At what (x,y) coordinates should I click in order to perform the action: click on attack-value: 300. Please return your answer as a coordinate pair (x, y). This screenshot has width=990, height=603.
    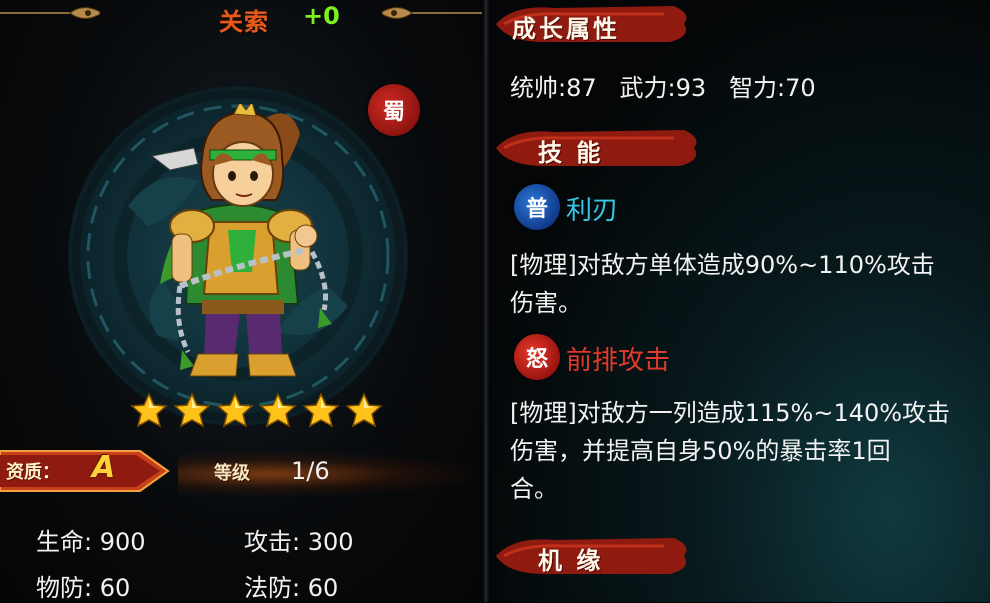
    Looking at the image, I should click on (330, 542).